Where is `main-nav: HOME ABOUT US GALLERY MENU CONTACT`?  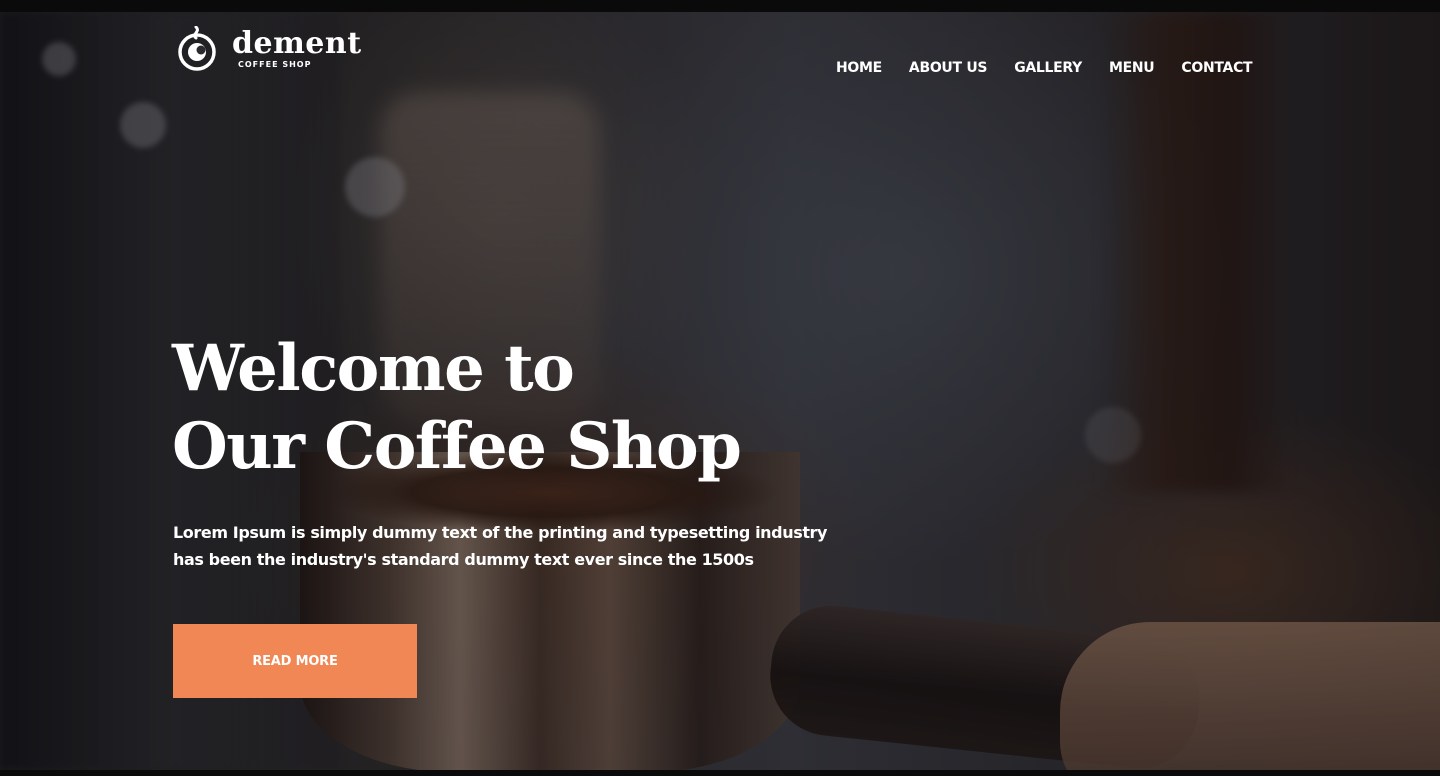 main-nav: HOME ABOUT US GALLERY MENU CONTACT is located at coordinates (1057, 68).